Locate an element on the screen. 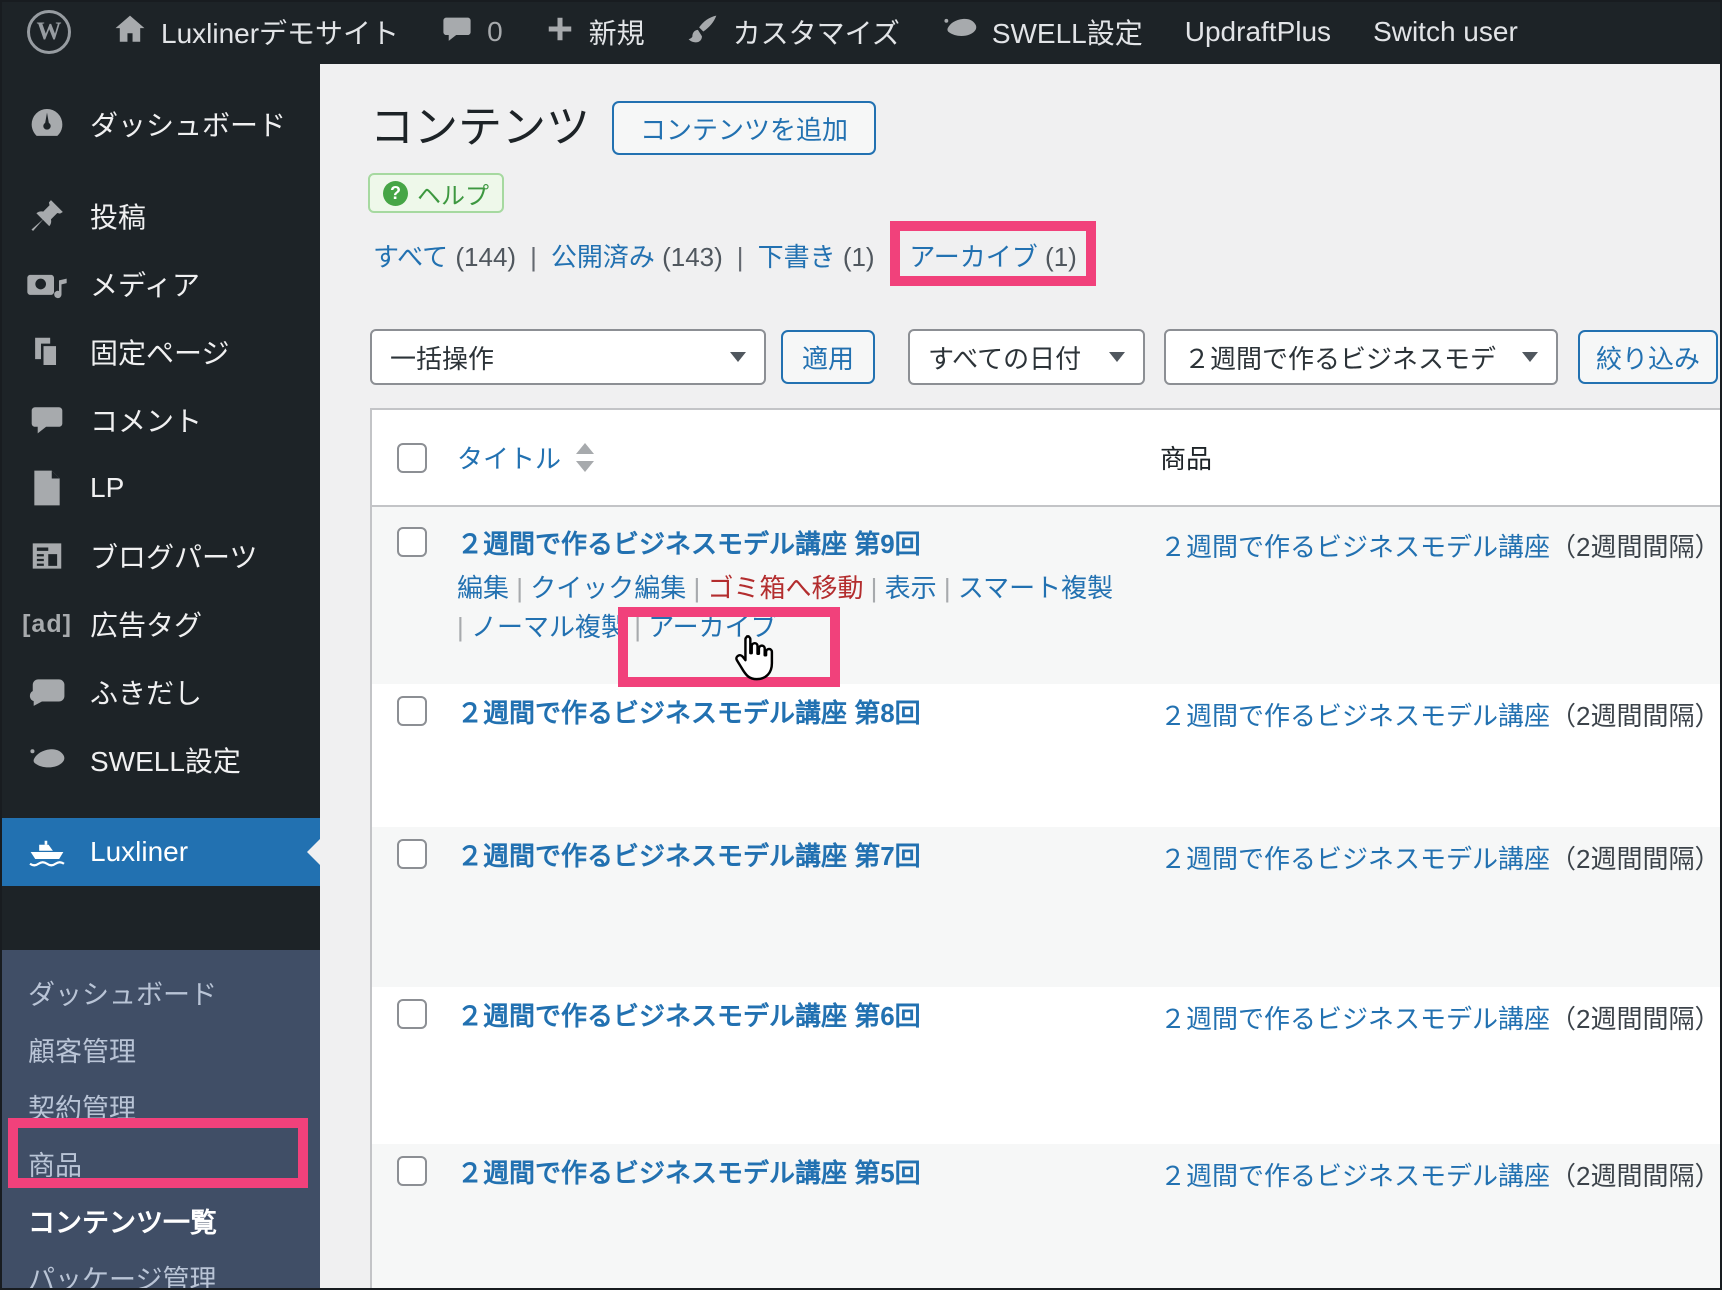 The height and width of the screenshot is (1290, 1722). course-filter-select: ２週間で作るビジネスモデ is located at coordinates (1361, 357).